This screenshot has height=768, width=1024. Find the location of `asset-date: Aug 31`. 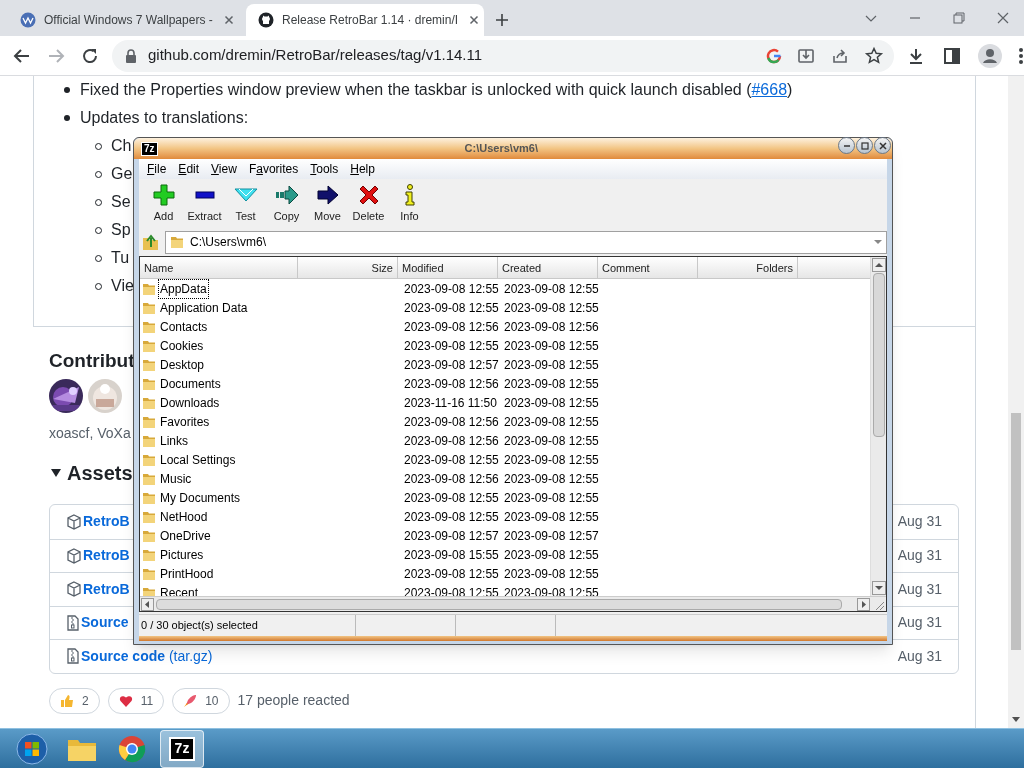

asset-date: Aug 31 is located at coordinates (919, 522).